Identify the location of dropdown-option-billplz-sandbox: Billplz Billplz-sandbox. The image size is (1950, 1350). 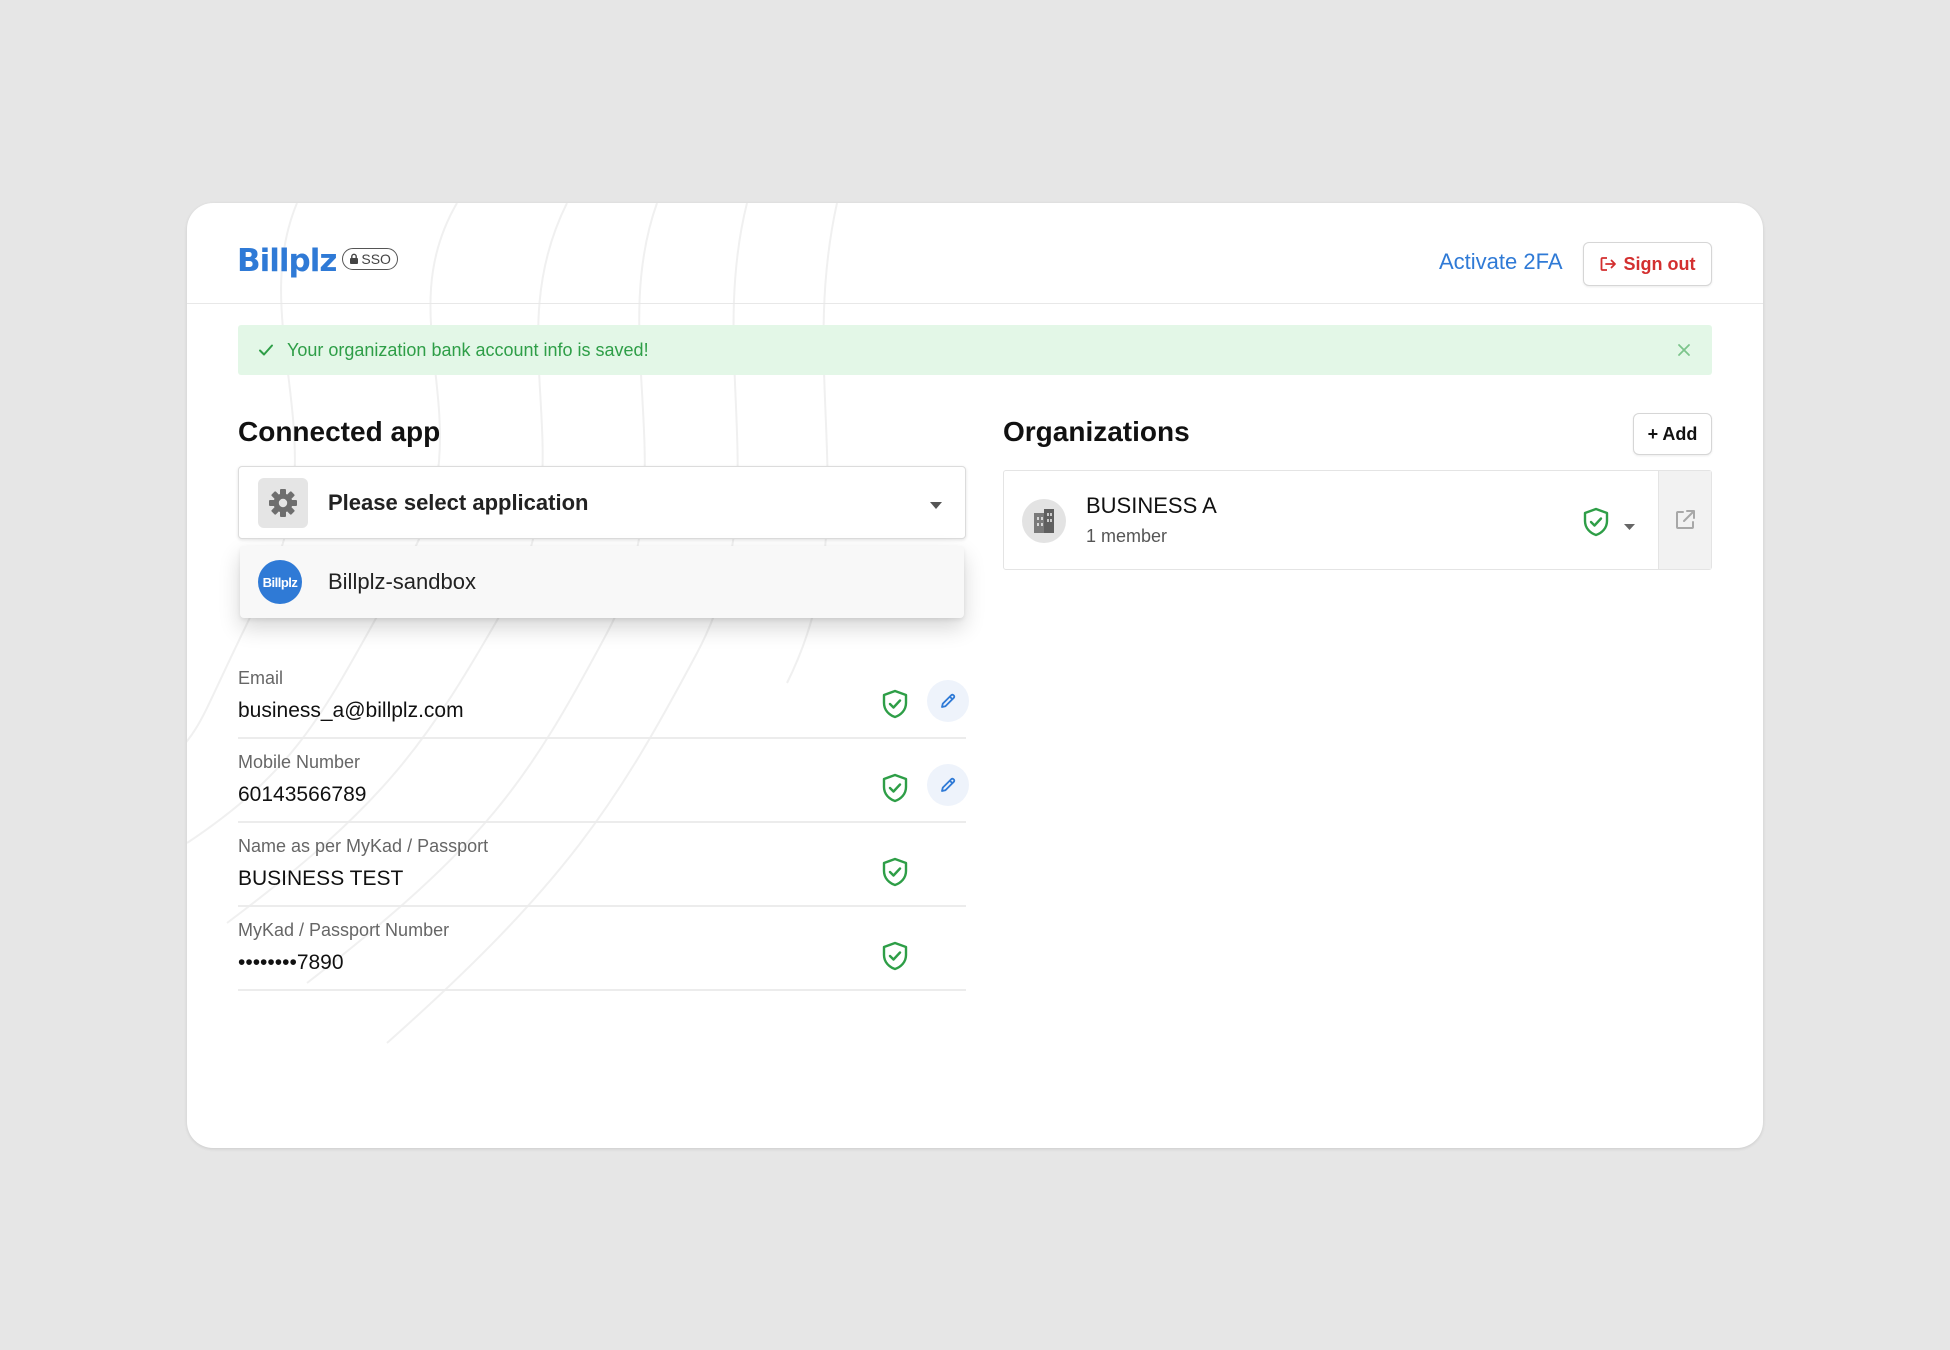
(602, 582).